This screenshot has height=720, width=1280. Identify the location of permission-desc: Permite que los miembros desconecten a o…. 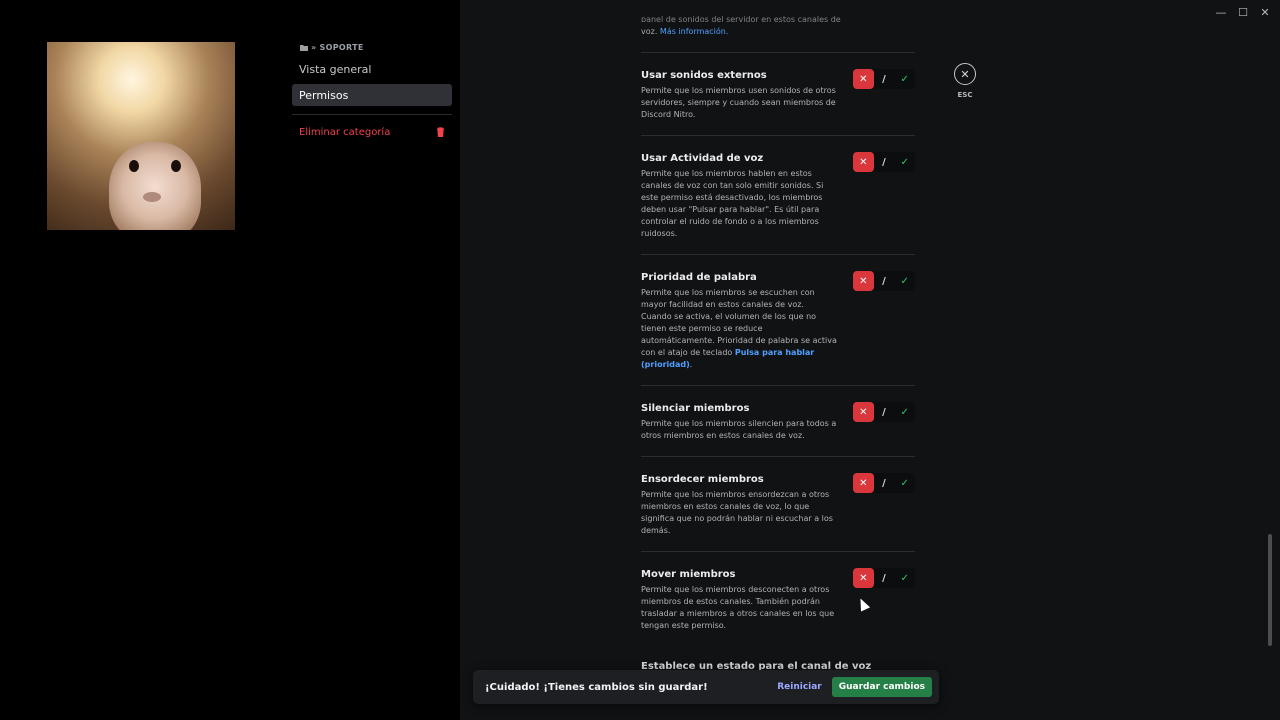
(738, 607).